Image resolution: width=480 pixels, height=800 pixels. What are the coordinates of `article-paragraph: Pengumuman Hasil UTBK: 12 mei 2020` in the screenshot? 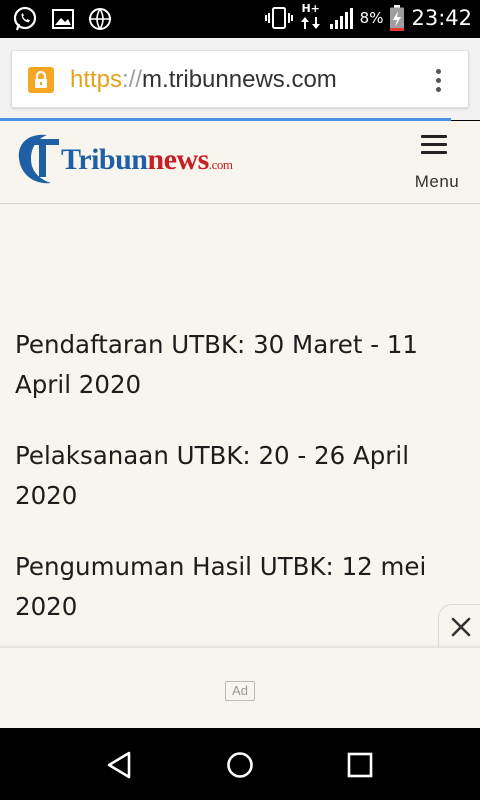 It's located at (221, 586).